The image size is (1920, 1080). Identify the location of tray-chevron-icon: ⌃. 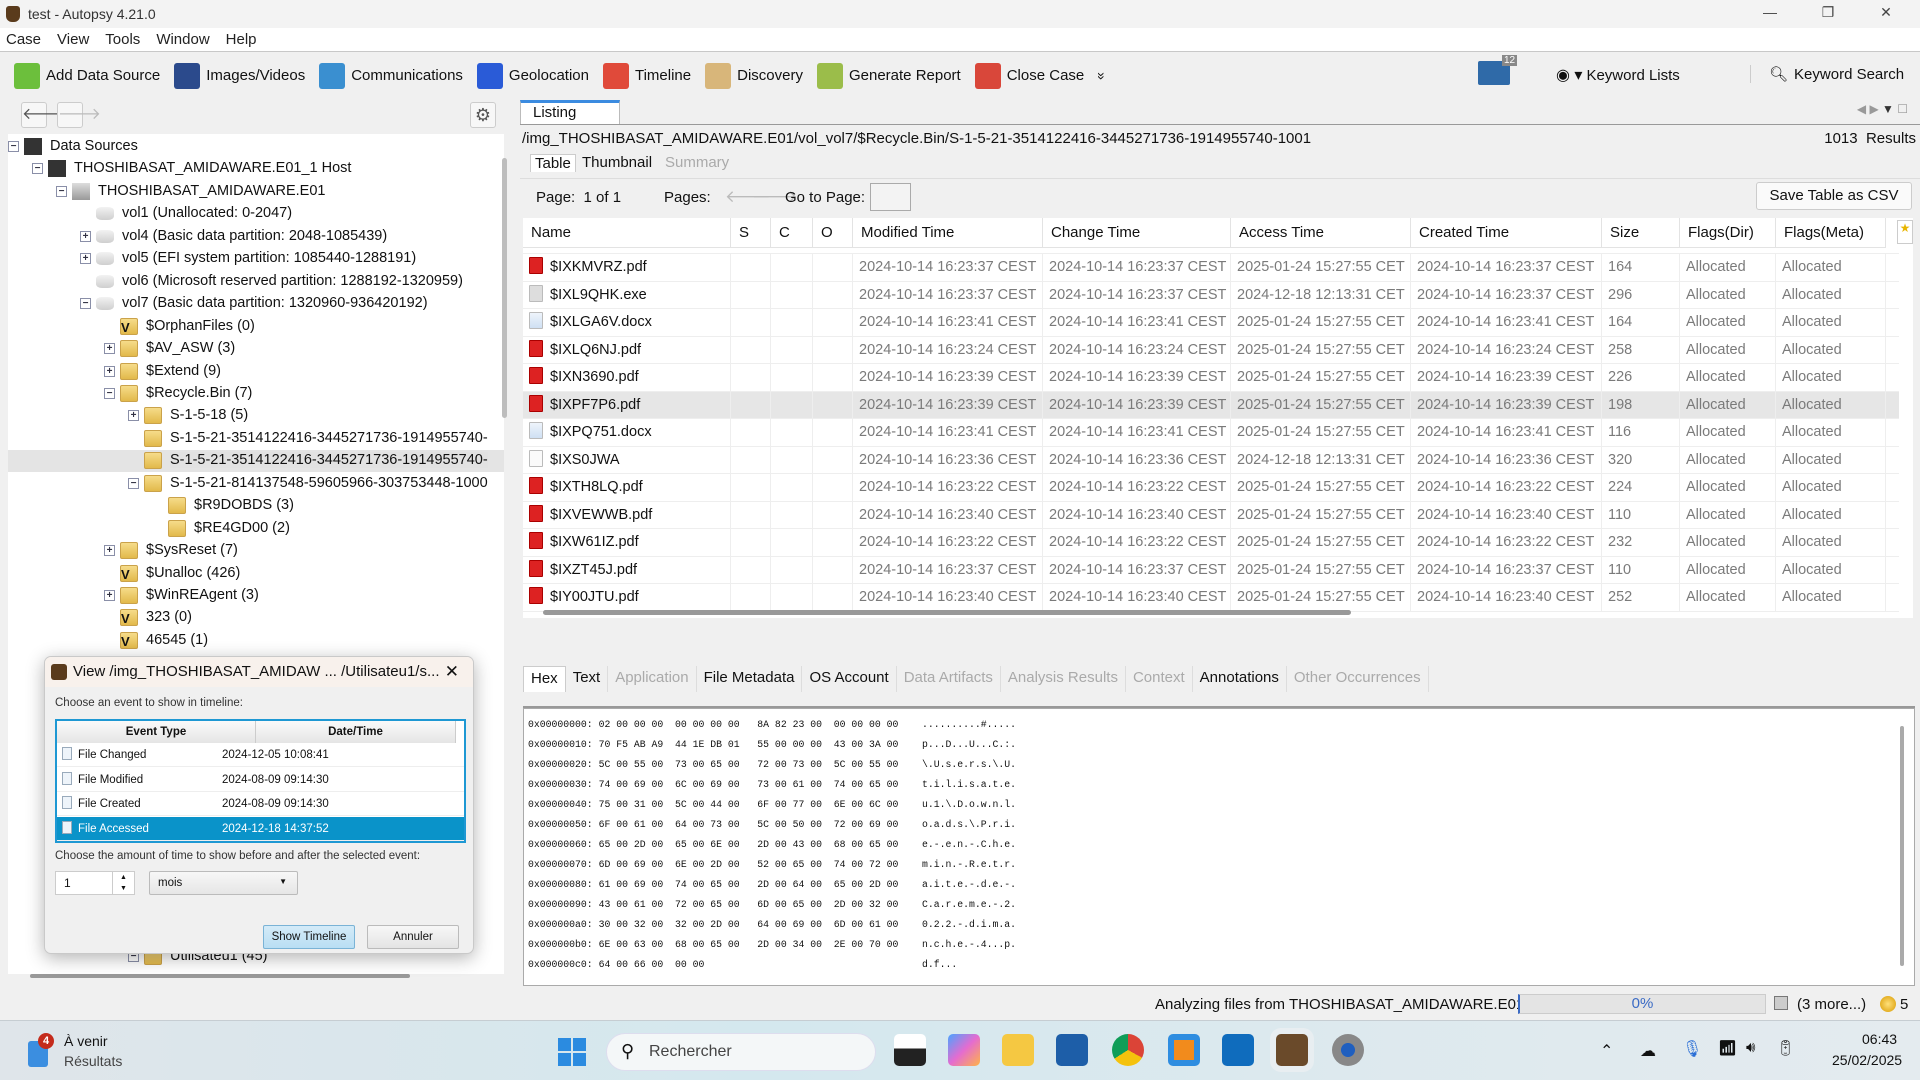
(1606, 1051).